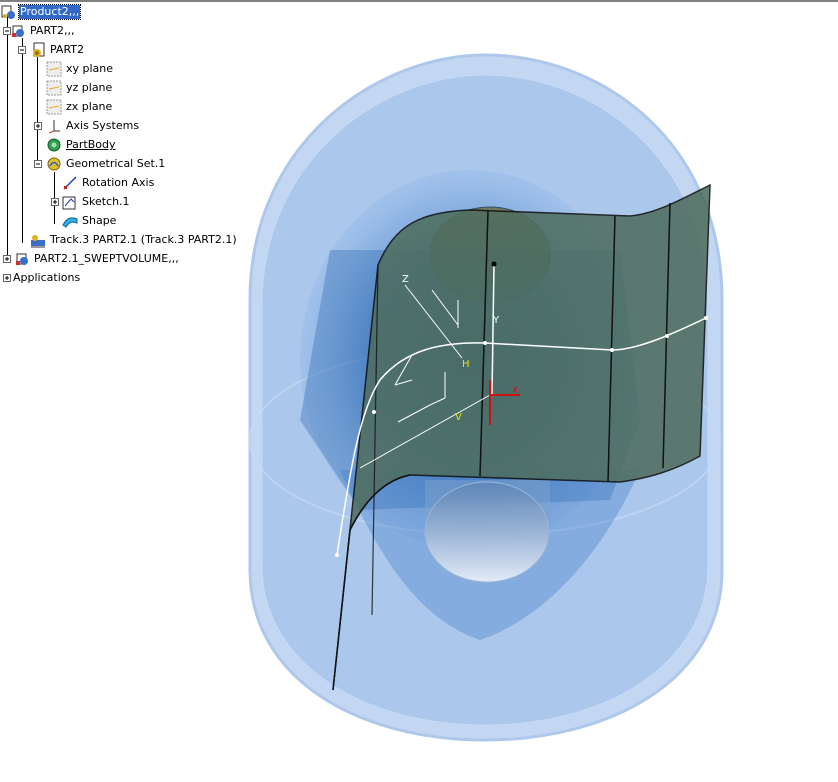 This screenshot has width=838, height=782. Describe the element at coordinates (67, 50) in the screenshot. I see `tree-node-label: PART2` at that location.